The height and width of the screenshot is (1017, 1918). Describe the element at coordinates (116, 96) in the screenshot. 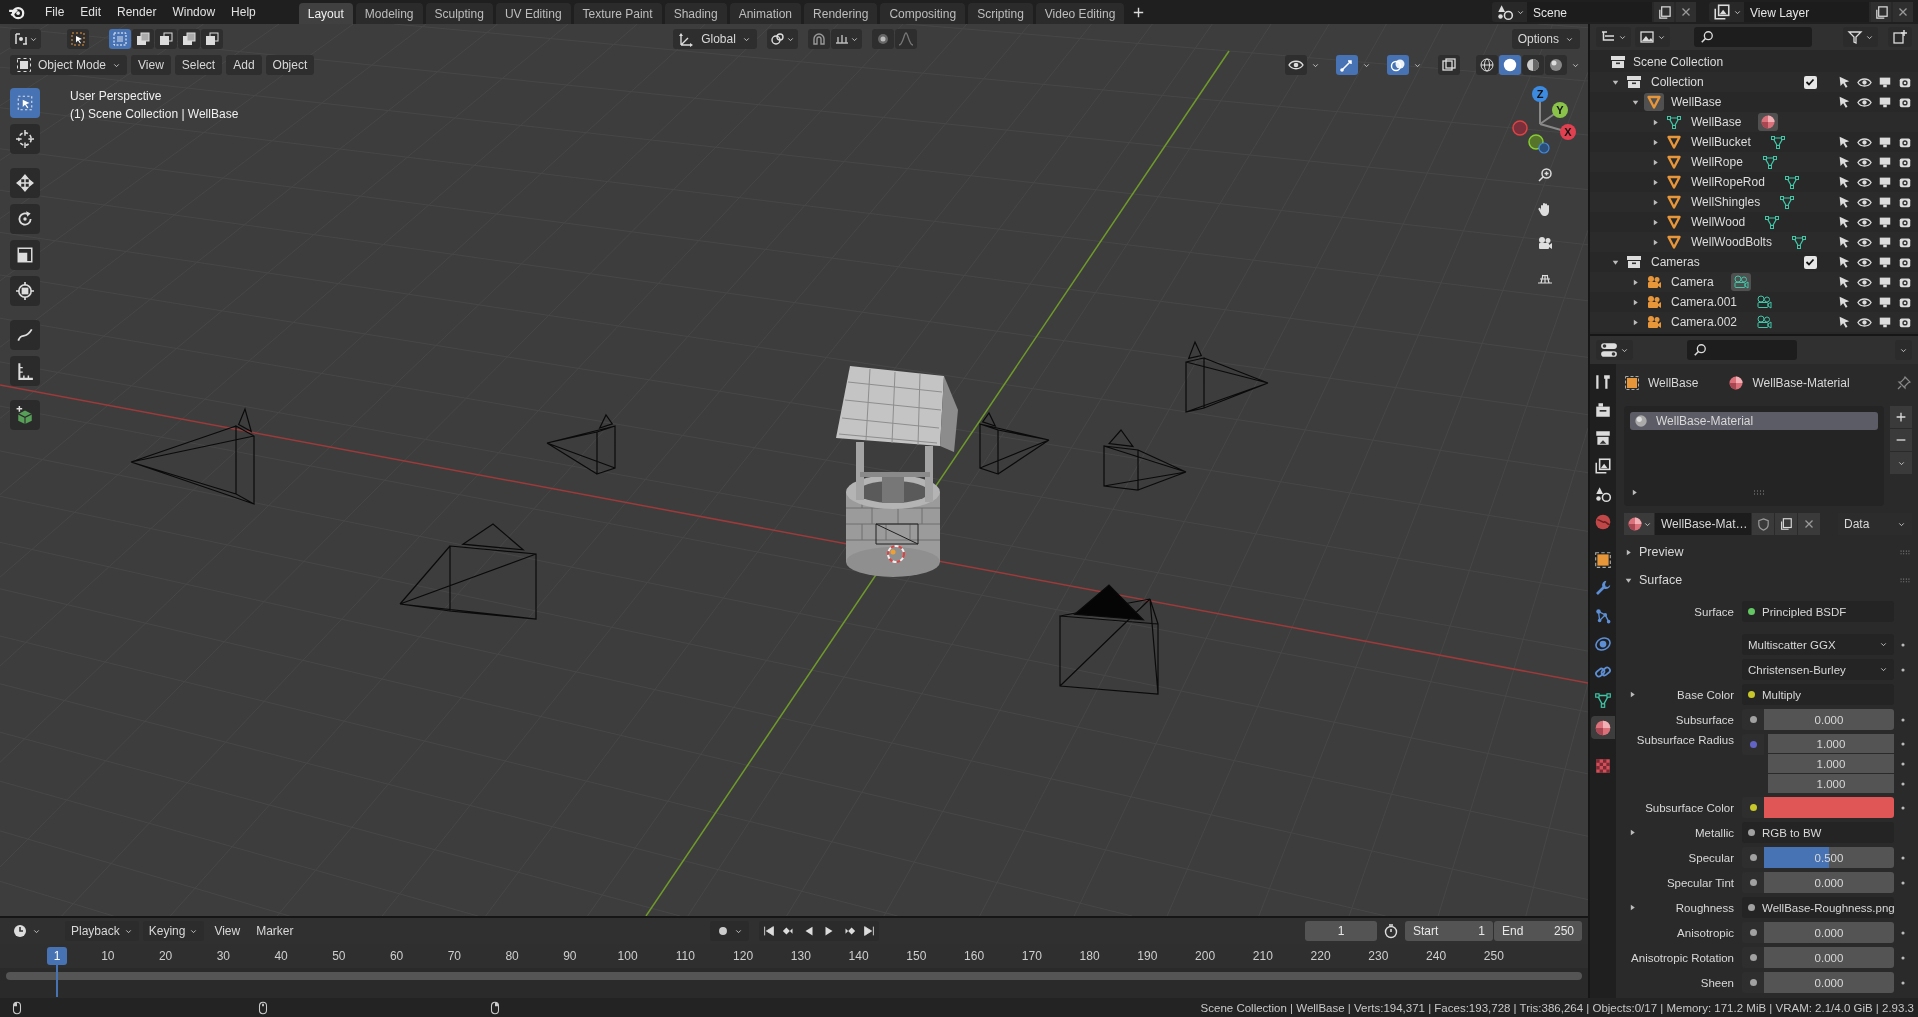

I see `viewport-info-text: User Perspective` at that location.